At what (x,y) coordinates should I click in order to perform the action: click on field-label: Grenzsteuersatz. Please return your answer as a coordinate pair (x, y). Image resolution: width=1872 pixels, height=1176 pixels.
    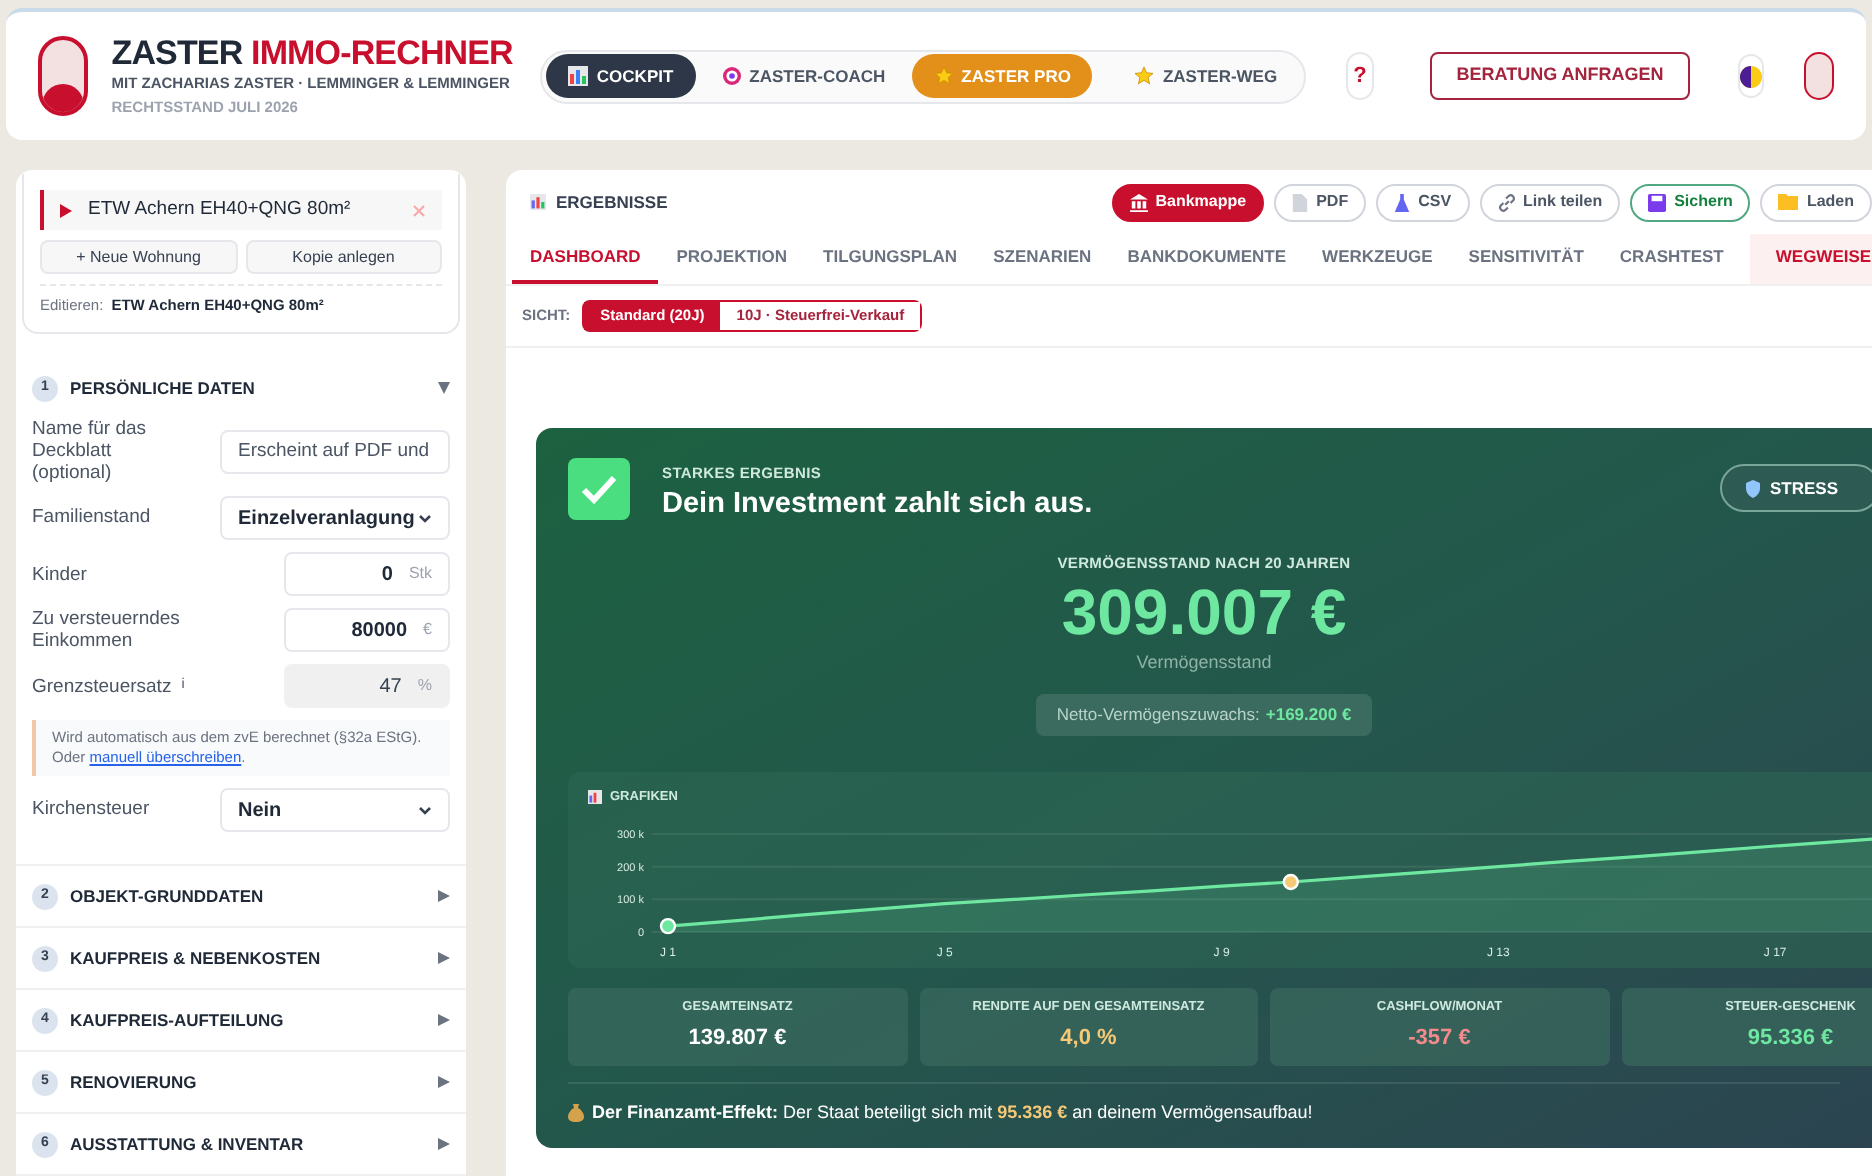
    Looking at the image, I should click on (102, 686).